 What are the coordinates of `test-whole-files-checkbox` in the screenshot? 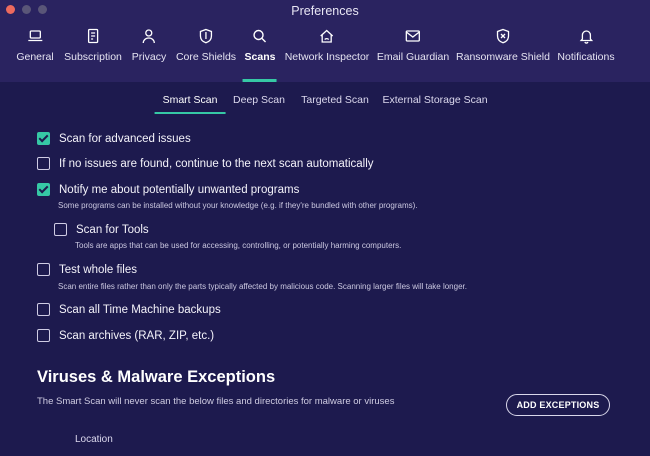 It's located at (43, 269).